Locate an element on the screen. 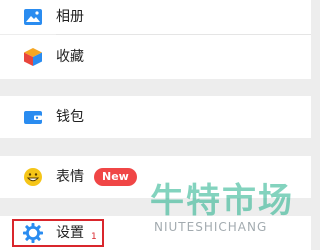  menu-item-label: 相册 is located at coordinates (70, 17).